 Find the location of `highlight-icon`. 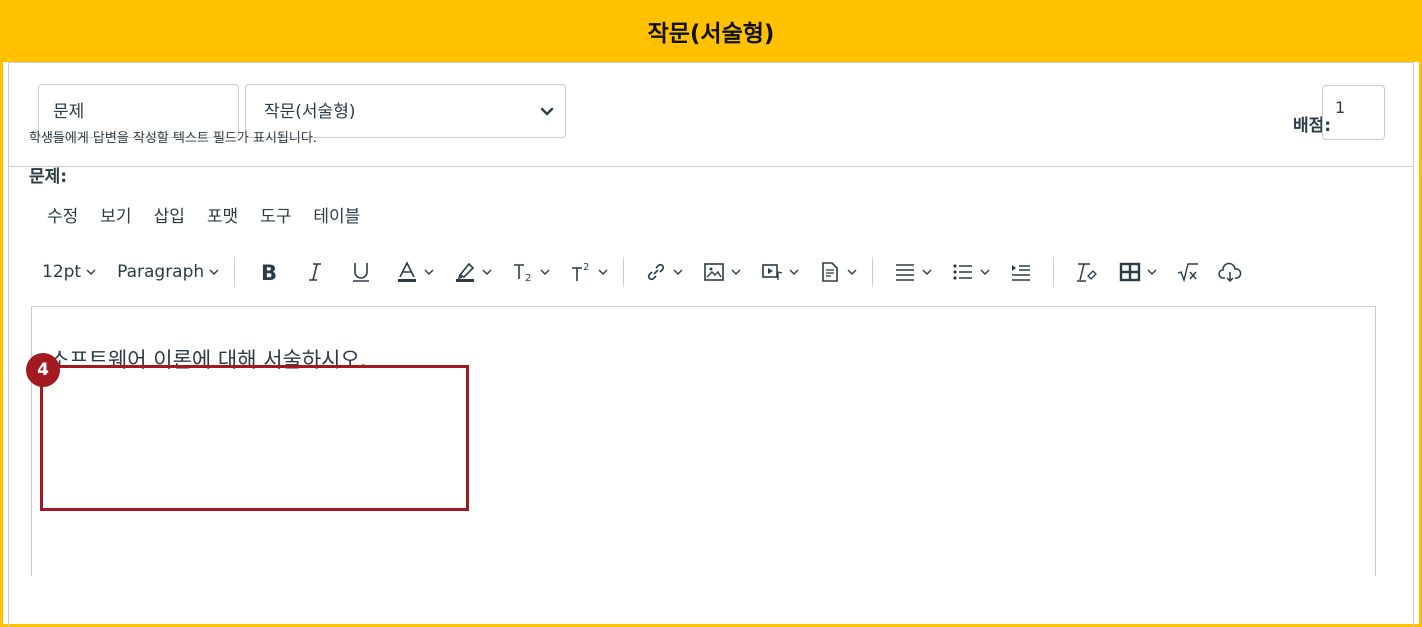

highlight-icon is located at coordinates (465, 272).